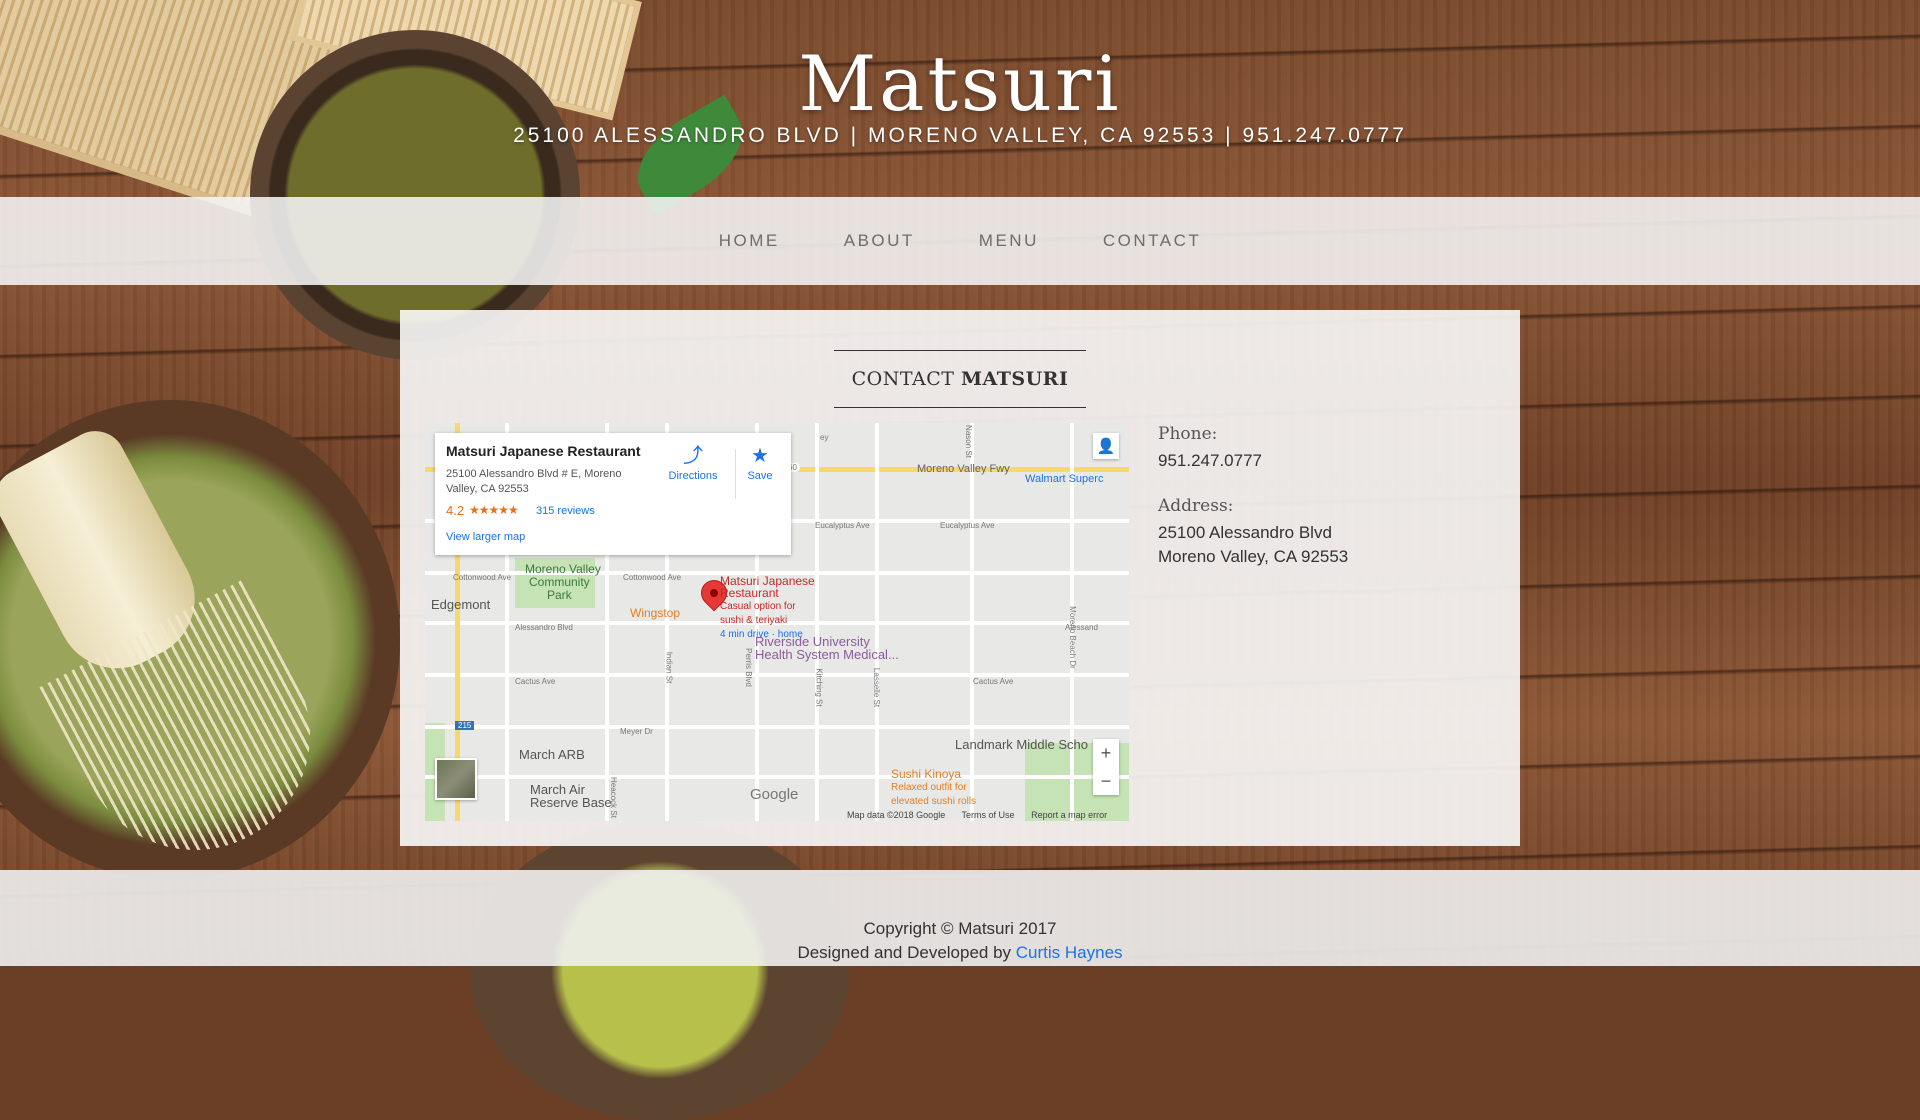 The image size is (1920, 1120). What do you see at coordinates (693, 476) in the screenshot?
I see `directions-label: Directions` at bounding box center [693, 476].